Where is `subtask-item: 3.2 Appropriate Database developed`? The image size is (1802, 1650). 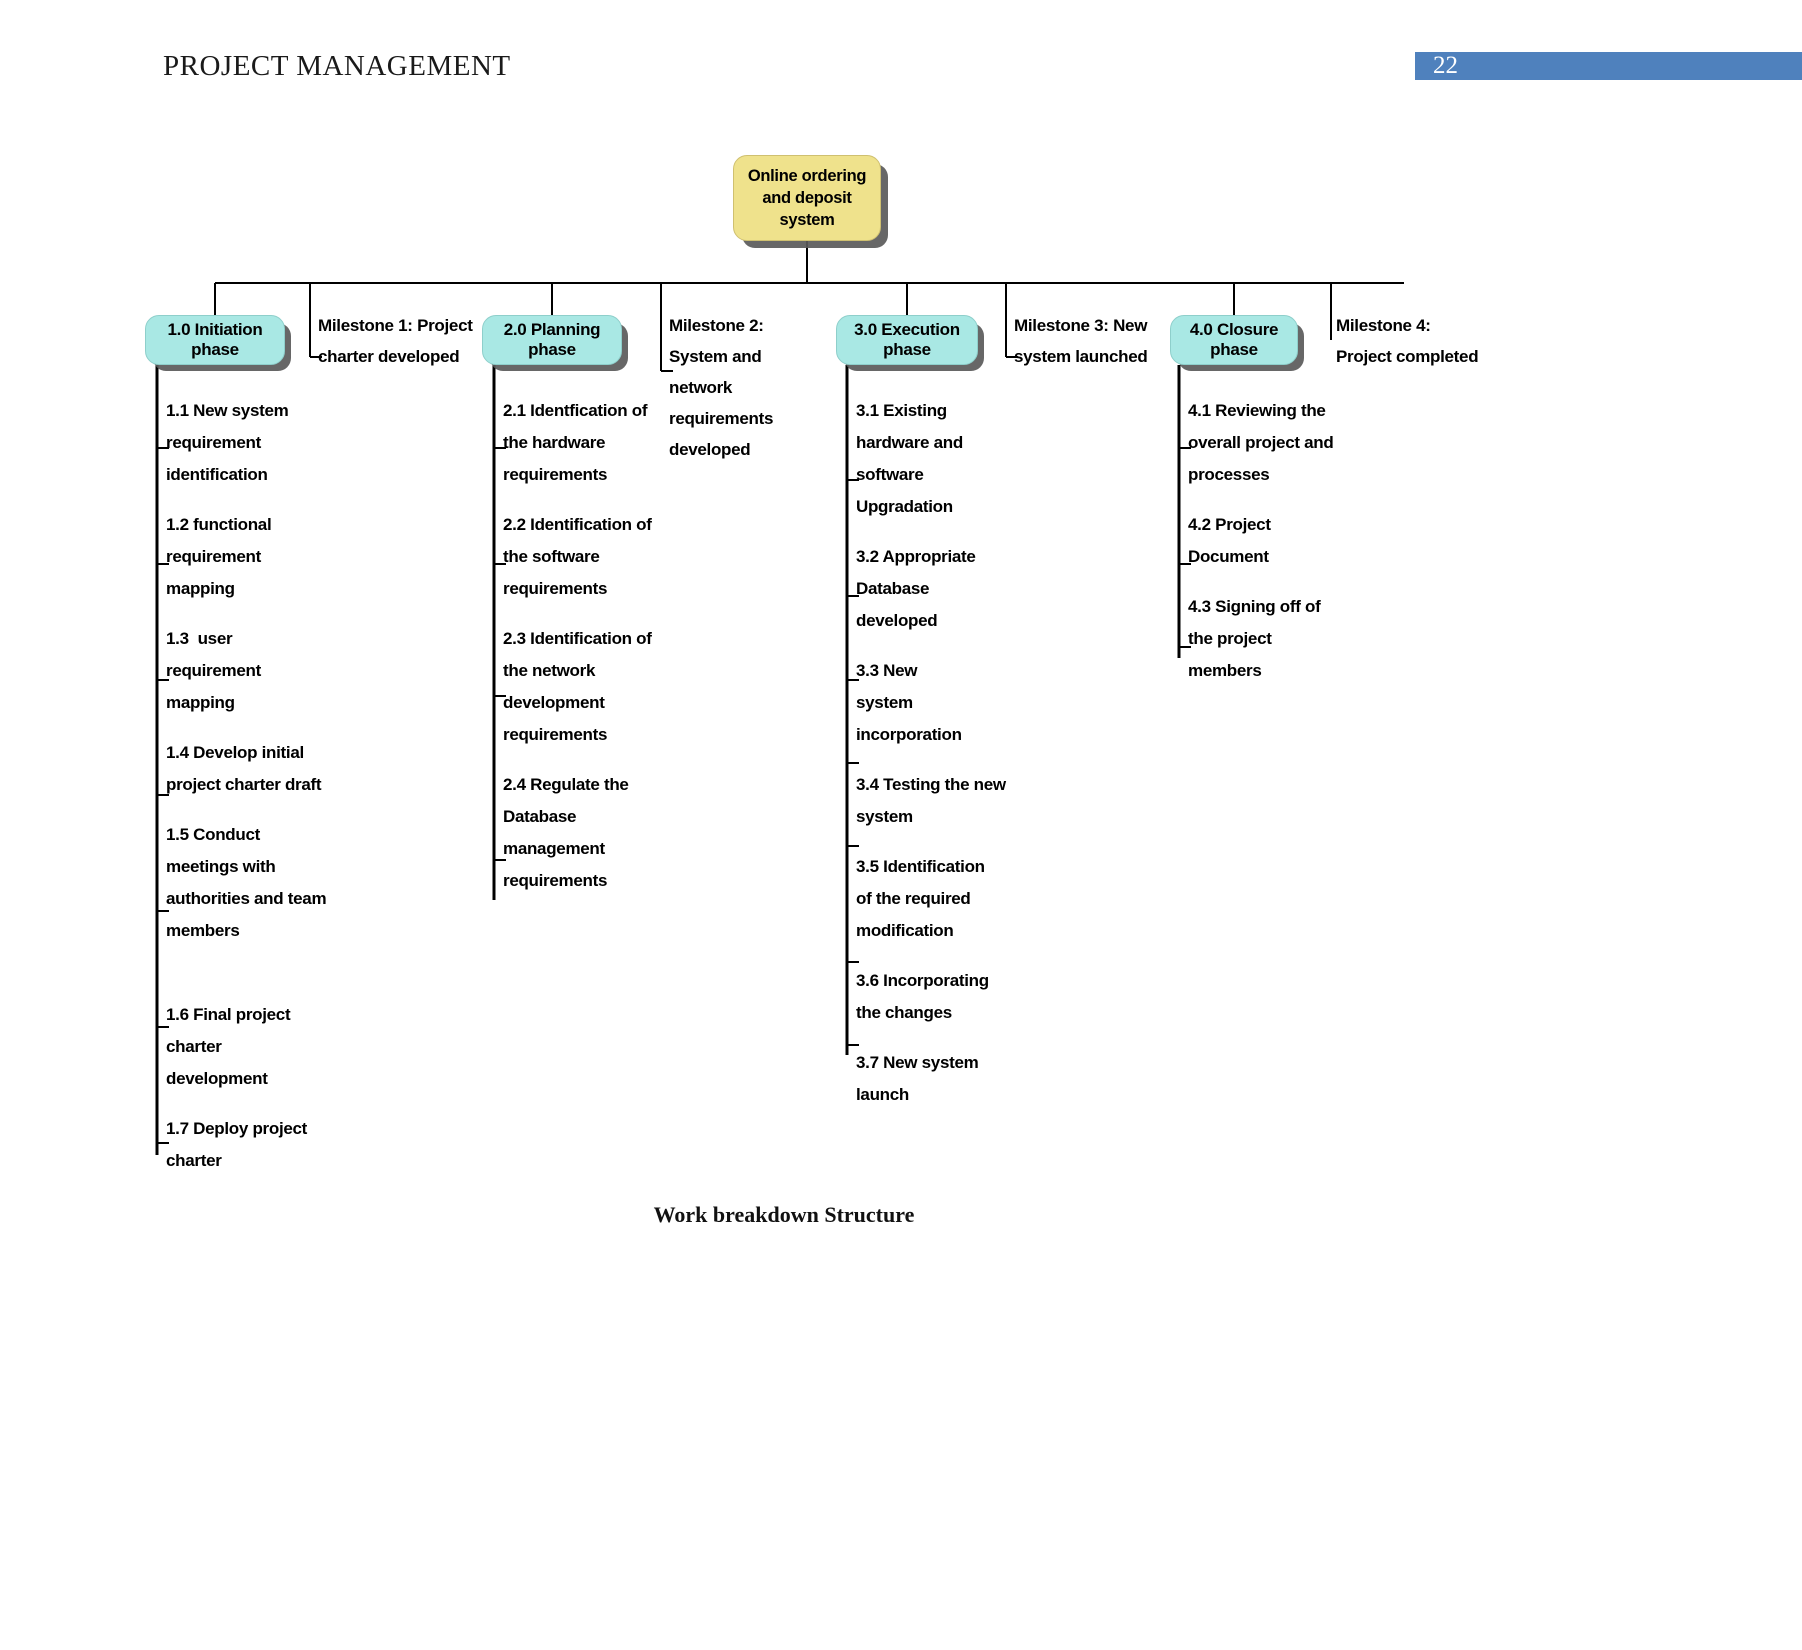 subtask-item: 3.2 Appropriate Database developed is located at coordinates (931, 589).